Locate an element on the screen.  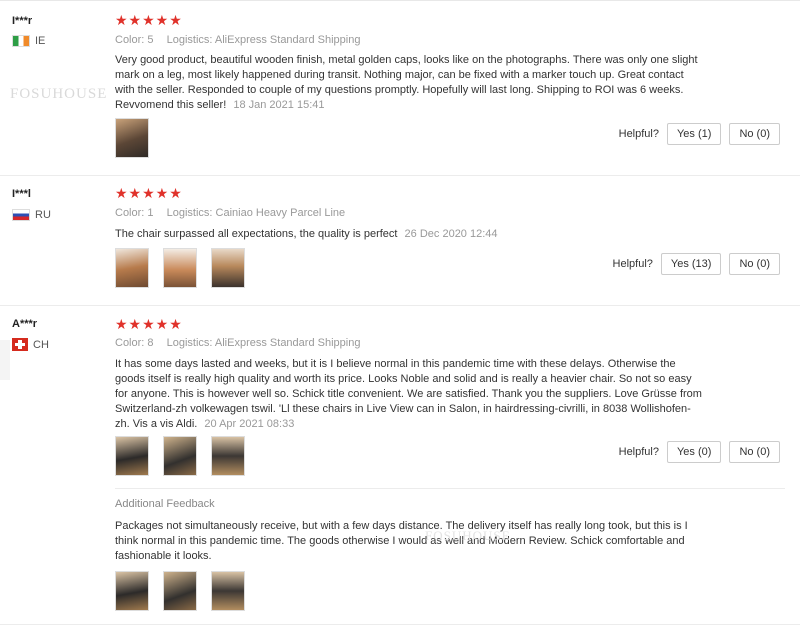
country-code: CH is located at coordinates (41, 344).